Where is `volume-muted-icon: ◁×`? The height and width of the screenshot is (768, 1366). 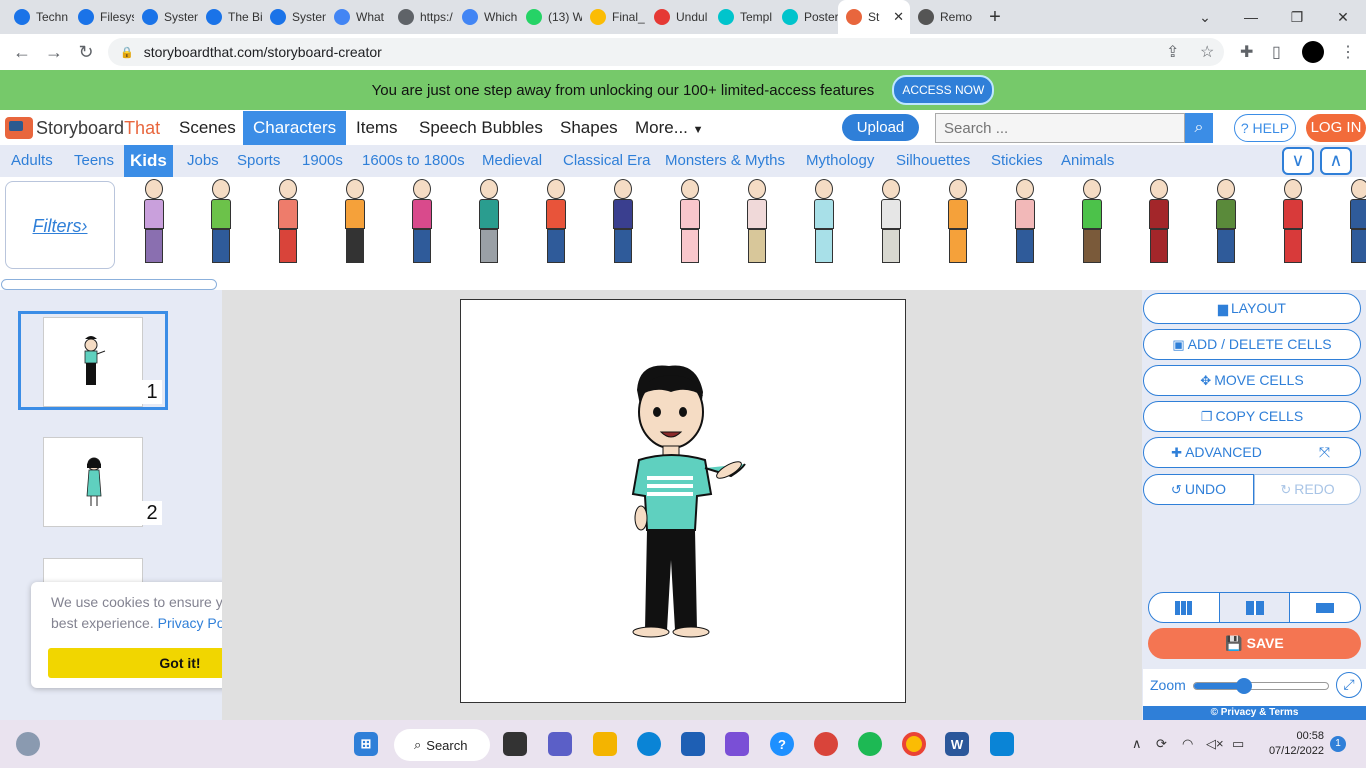 volume-muted-icon: ◁× is located at coordinates (1215, 744).